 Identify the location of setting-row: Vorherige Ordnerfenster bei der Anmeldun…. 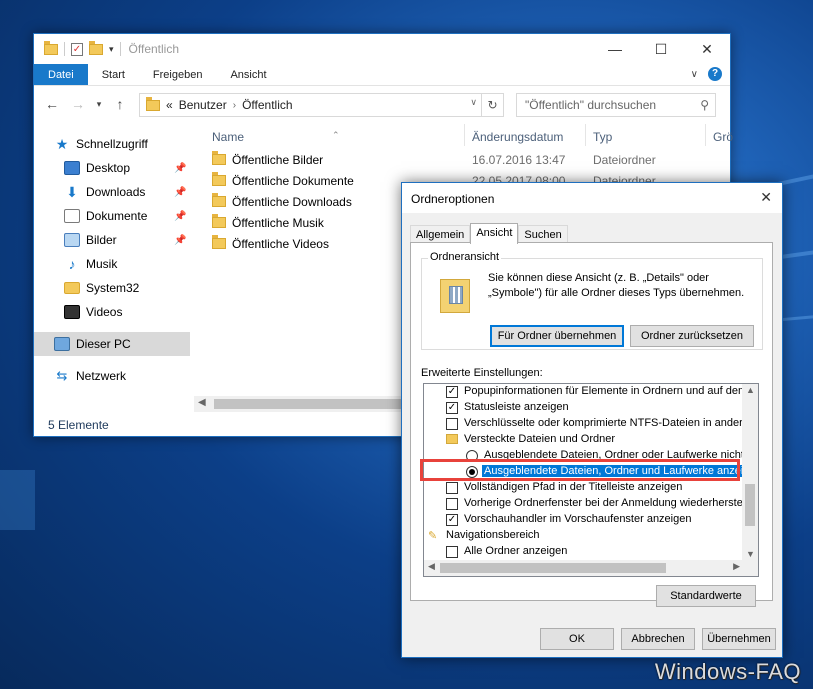
(591, 504).